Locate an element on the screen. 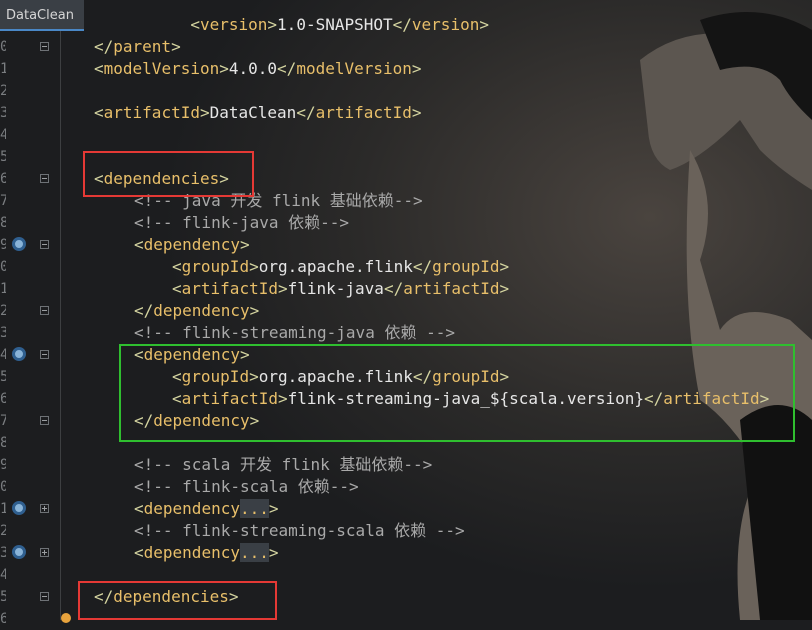  code-comment: <!-- flink-streaming-java 依赖 --> is located at coordinates (294, 332).